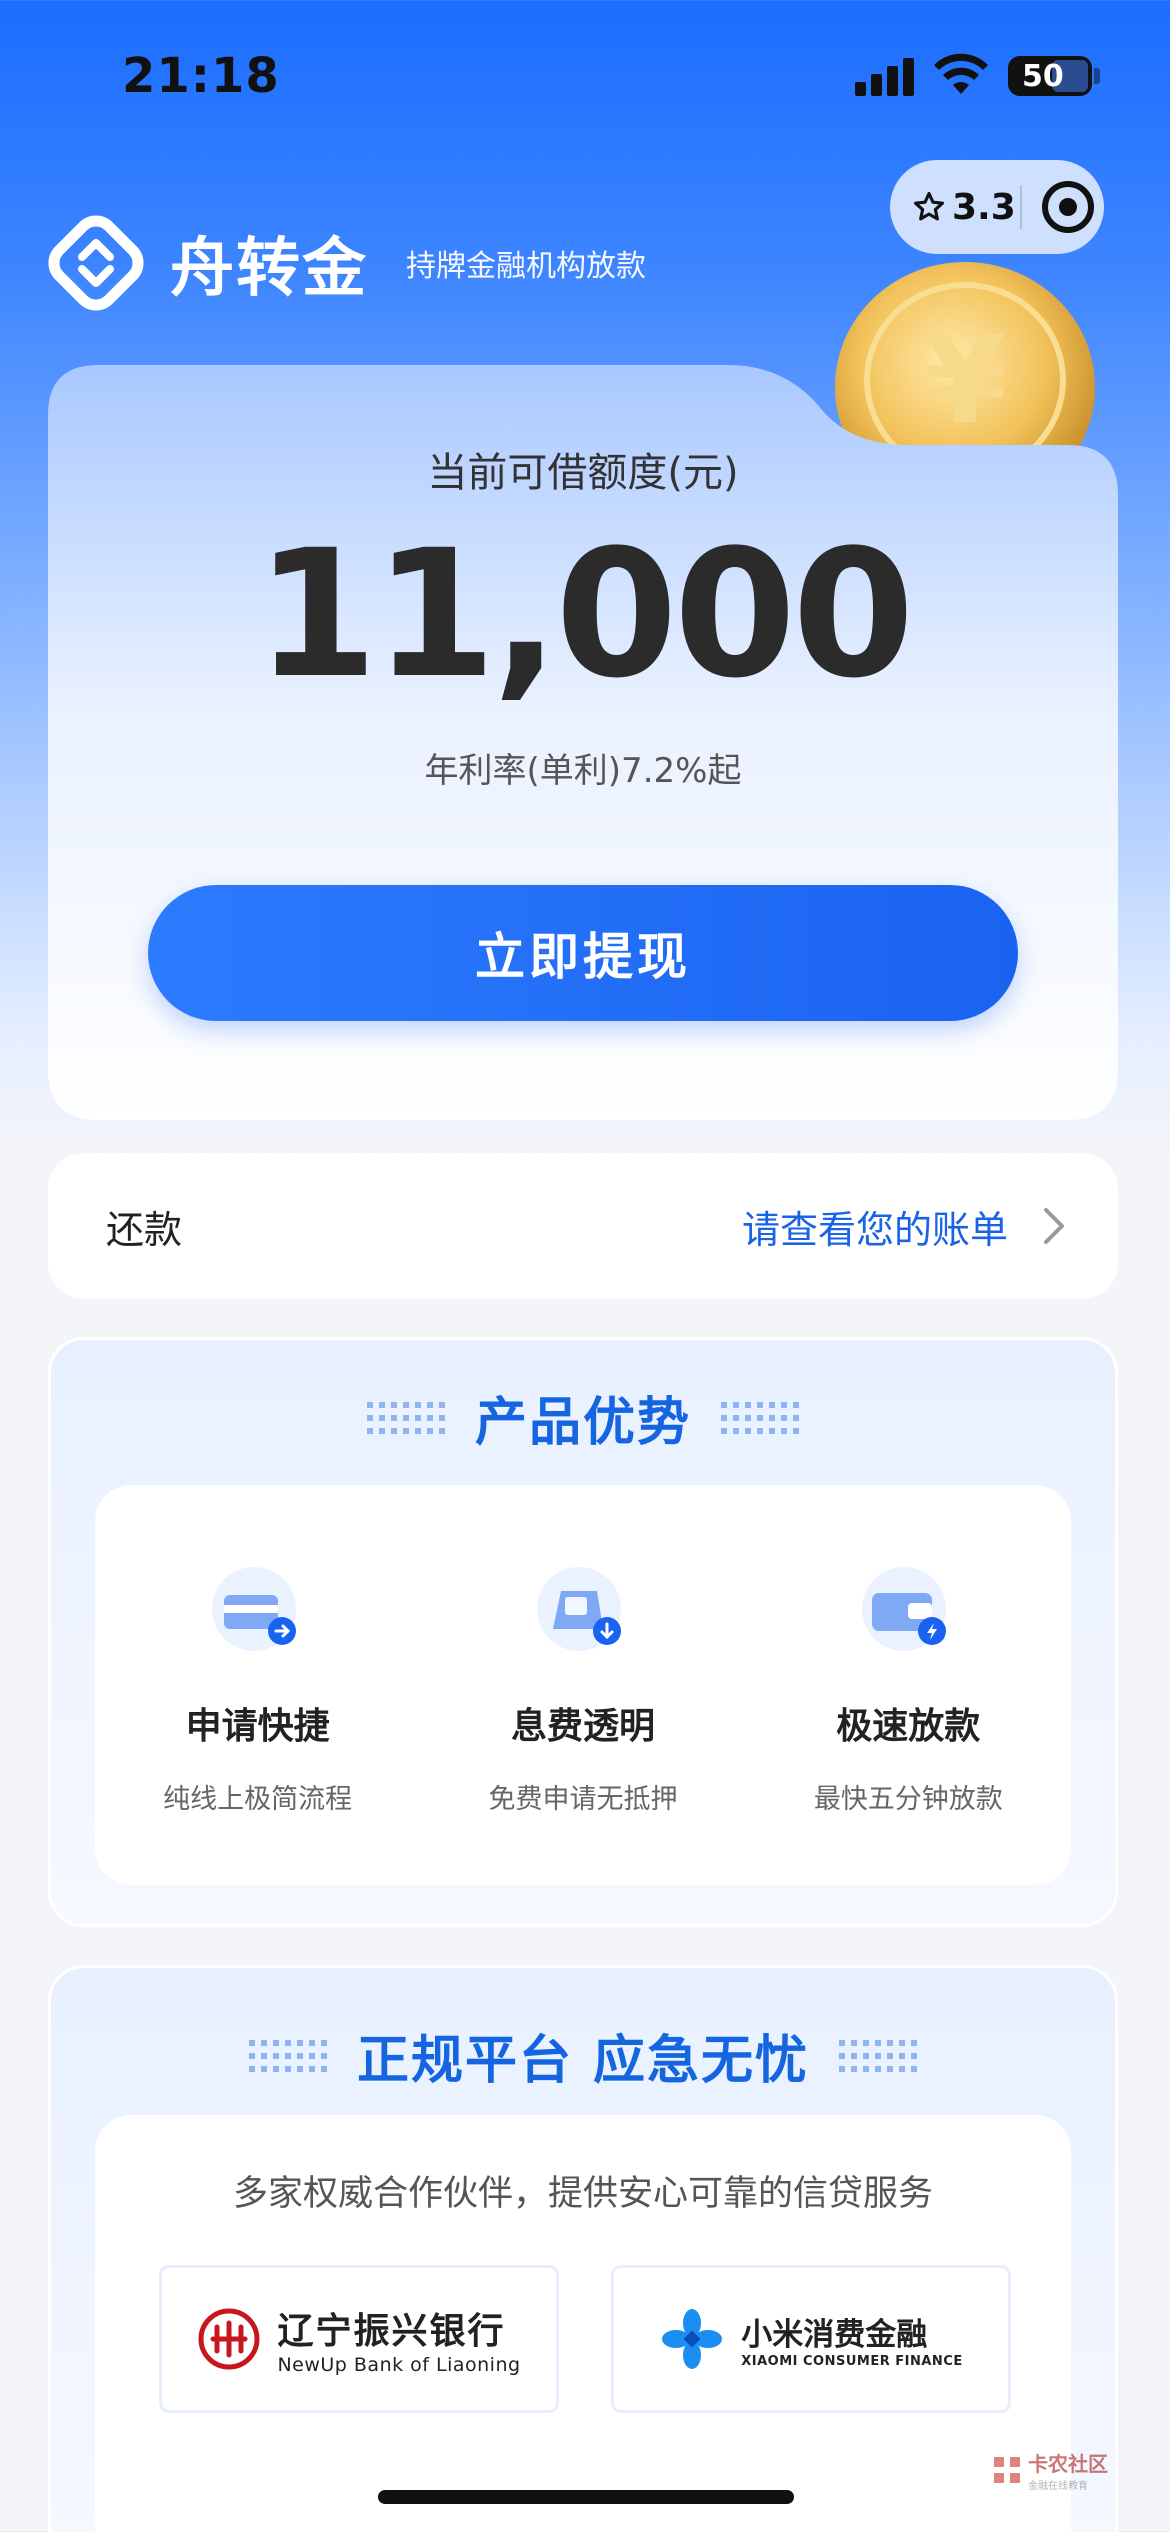 The height and width of the screenshot is (2532, 1170). Describe the element at coordinates (583, 473) in the screenshot. I see `credit-limit-label: 当前可借额度(元)` at that location.